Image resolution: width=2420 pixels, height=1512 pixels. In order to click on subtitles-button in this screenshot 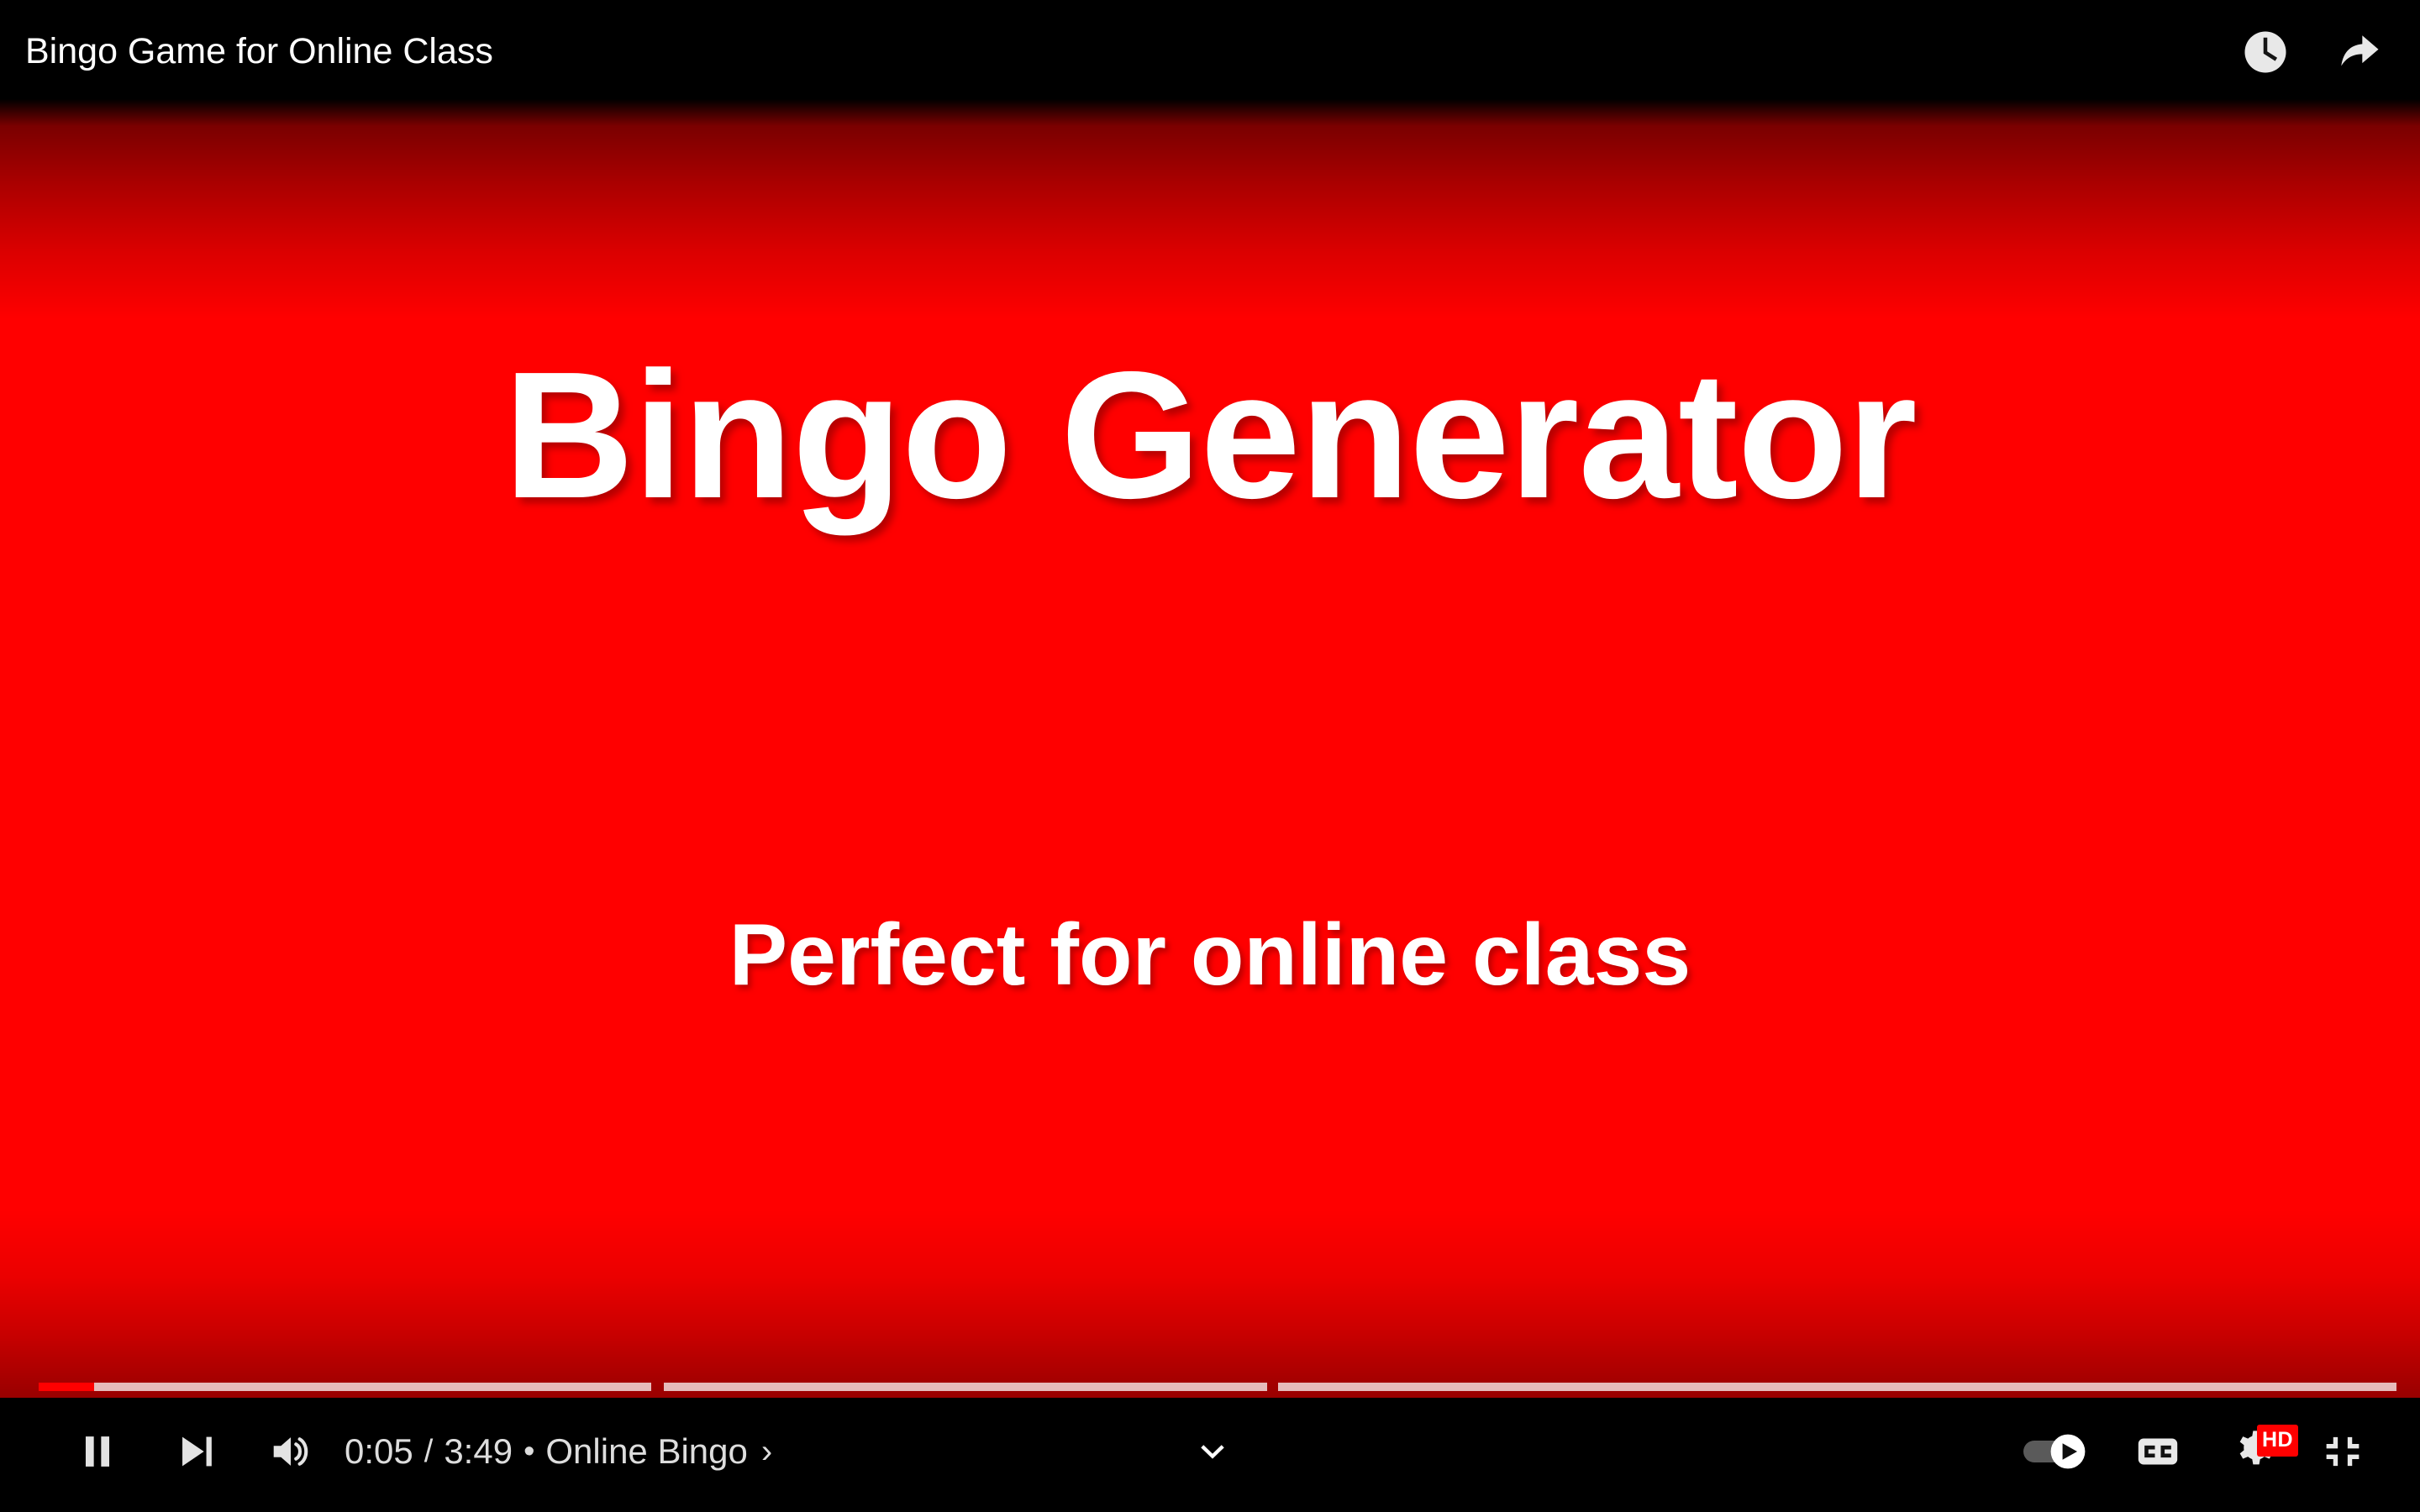, I will do `click(2157, 1451)`.